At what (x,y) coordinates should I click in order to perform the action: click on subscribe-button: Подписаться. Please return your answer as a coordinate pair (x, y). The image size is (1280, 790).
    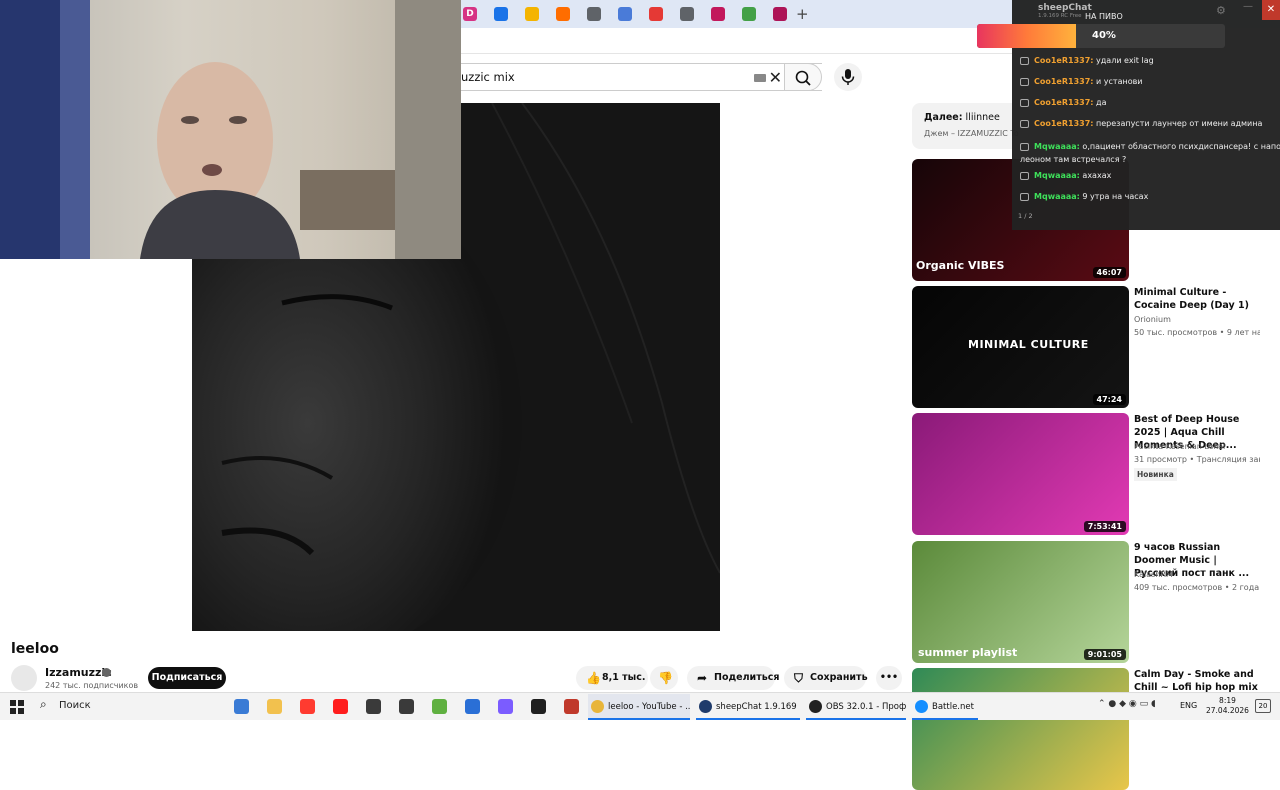
    Looking at the image, I should click on (187, 678).